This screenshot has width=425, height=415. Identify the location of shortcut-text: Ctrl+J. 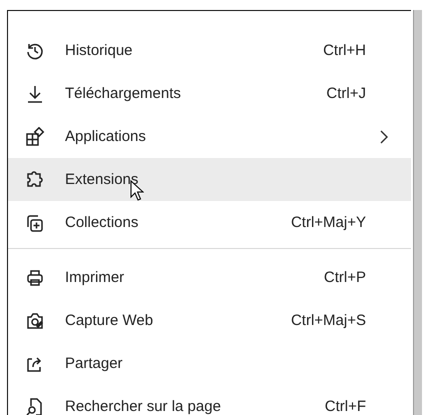
(345, 93).